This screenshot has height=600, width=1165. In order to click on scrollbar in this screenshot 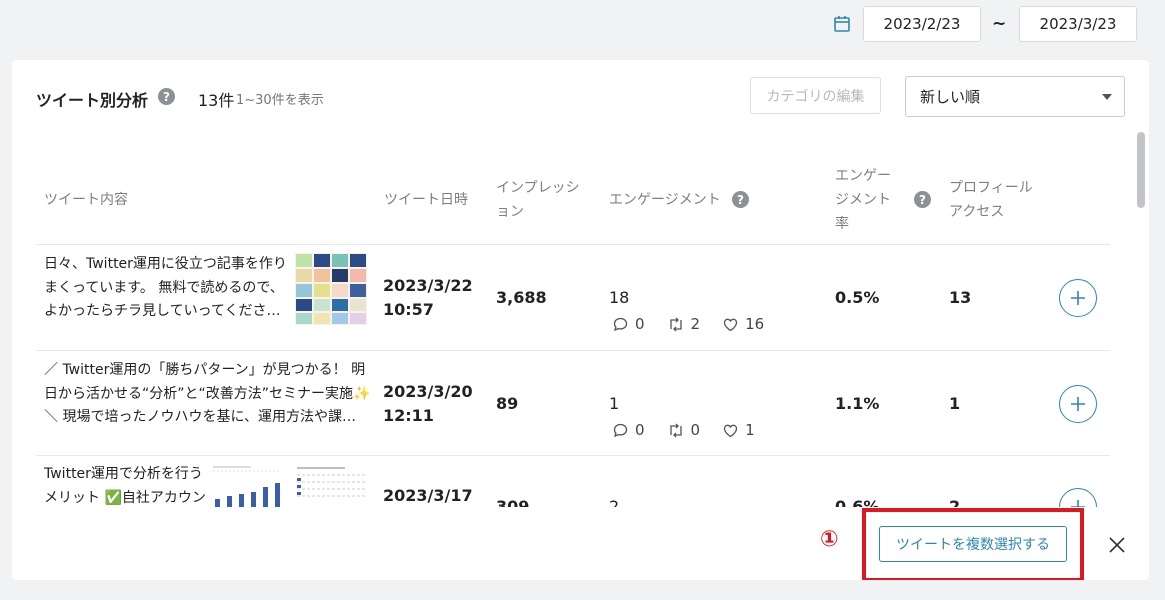, I will do `click(1141, 352)`.